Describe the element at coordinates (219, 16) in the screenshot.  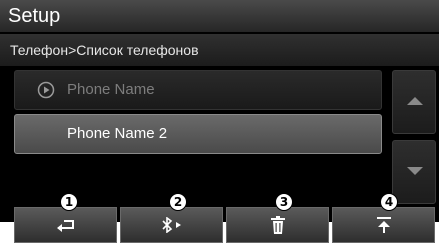
I see `page-title: Setup` at that location.